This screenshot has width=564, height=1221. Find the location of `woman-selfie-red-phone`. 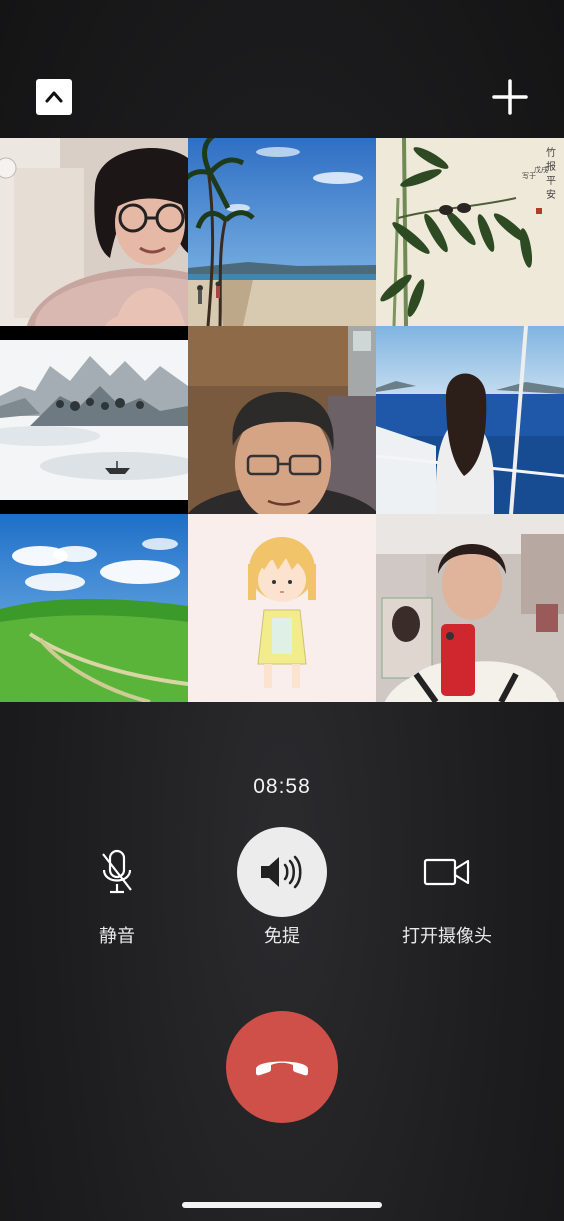

woman-selfie-red-phone is located at coordinates (470, 608).